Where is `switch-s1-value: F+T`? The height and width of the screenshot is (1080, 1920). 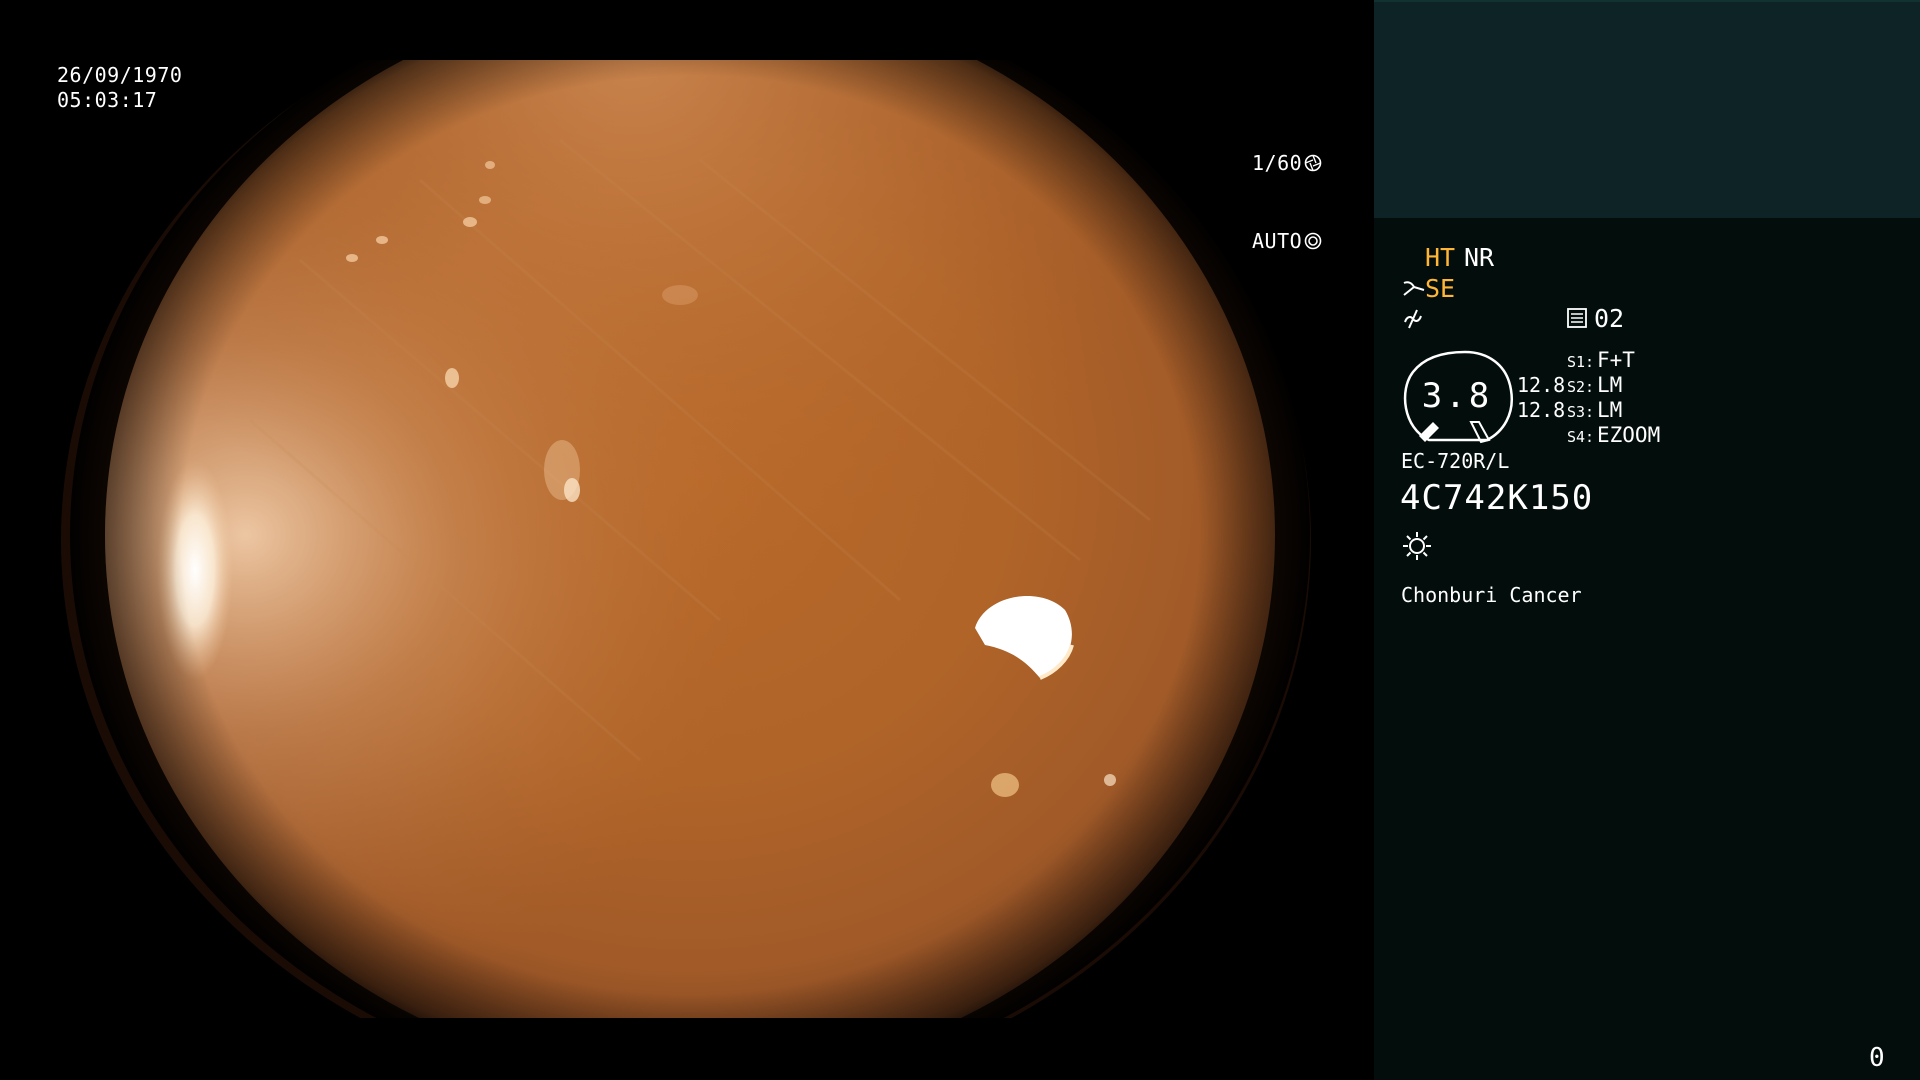
switch-s1-value: F+T is located at coordinates (1616, 360).